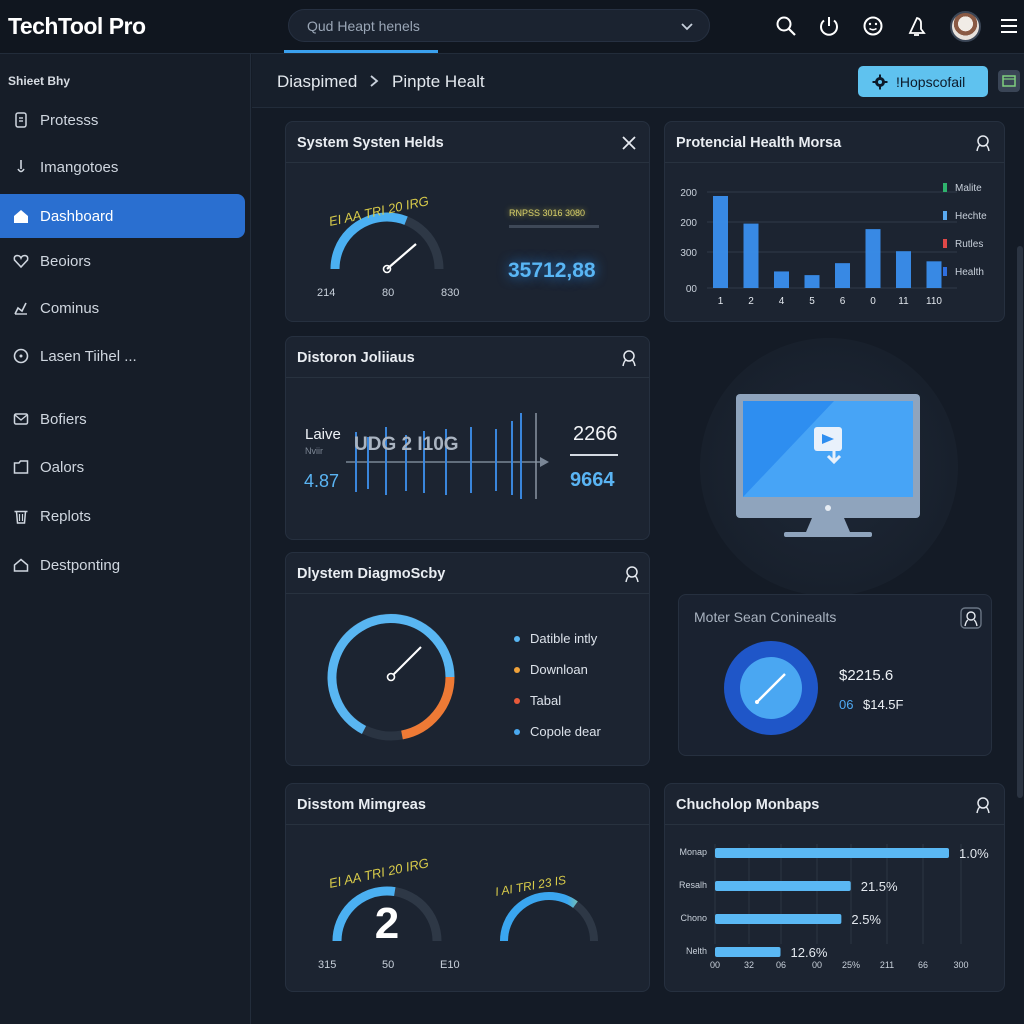 The image size is (1024, 1024). Describe the element at coordinates (21, 419) in the screenshot. I see `mail-icon` at that location.